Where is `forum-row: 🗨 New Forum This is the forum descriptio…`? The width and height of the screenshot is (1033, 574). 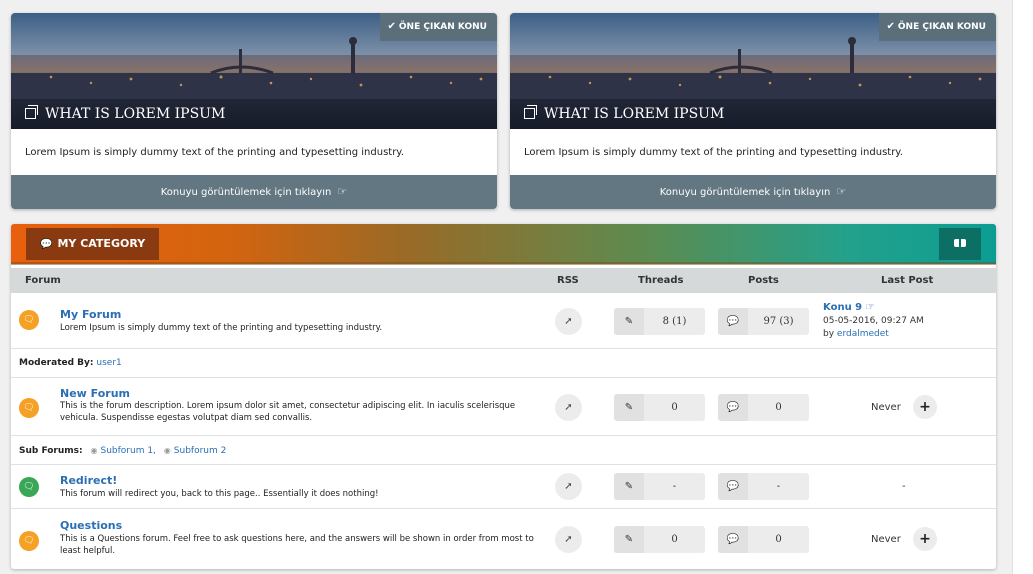
forum-row: 🗨 New Forum This is the forum descriptio… is located at coordinates (503, 407).